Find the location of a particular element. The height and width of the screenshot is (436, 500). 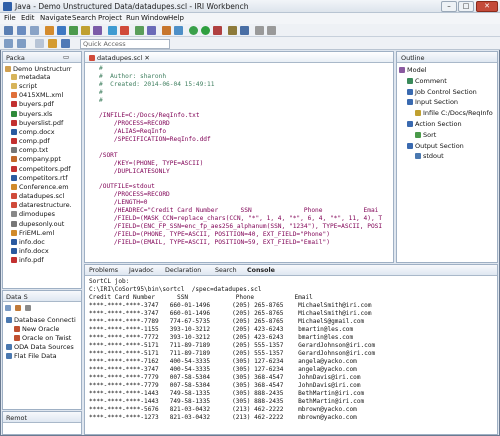

menu-navigate: Navigate is located at coordinates (55, 18).